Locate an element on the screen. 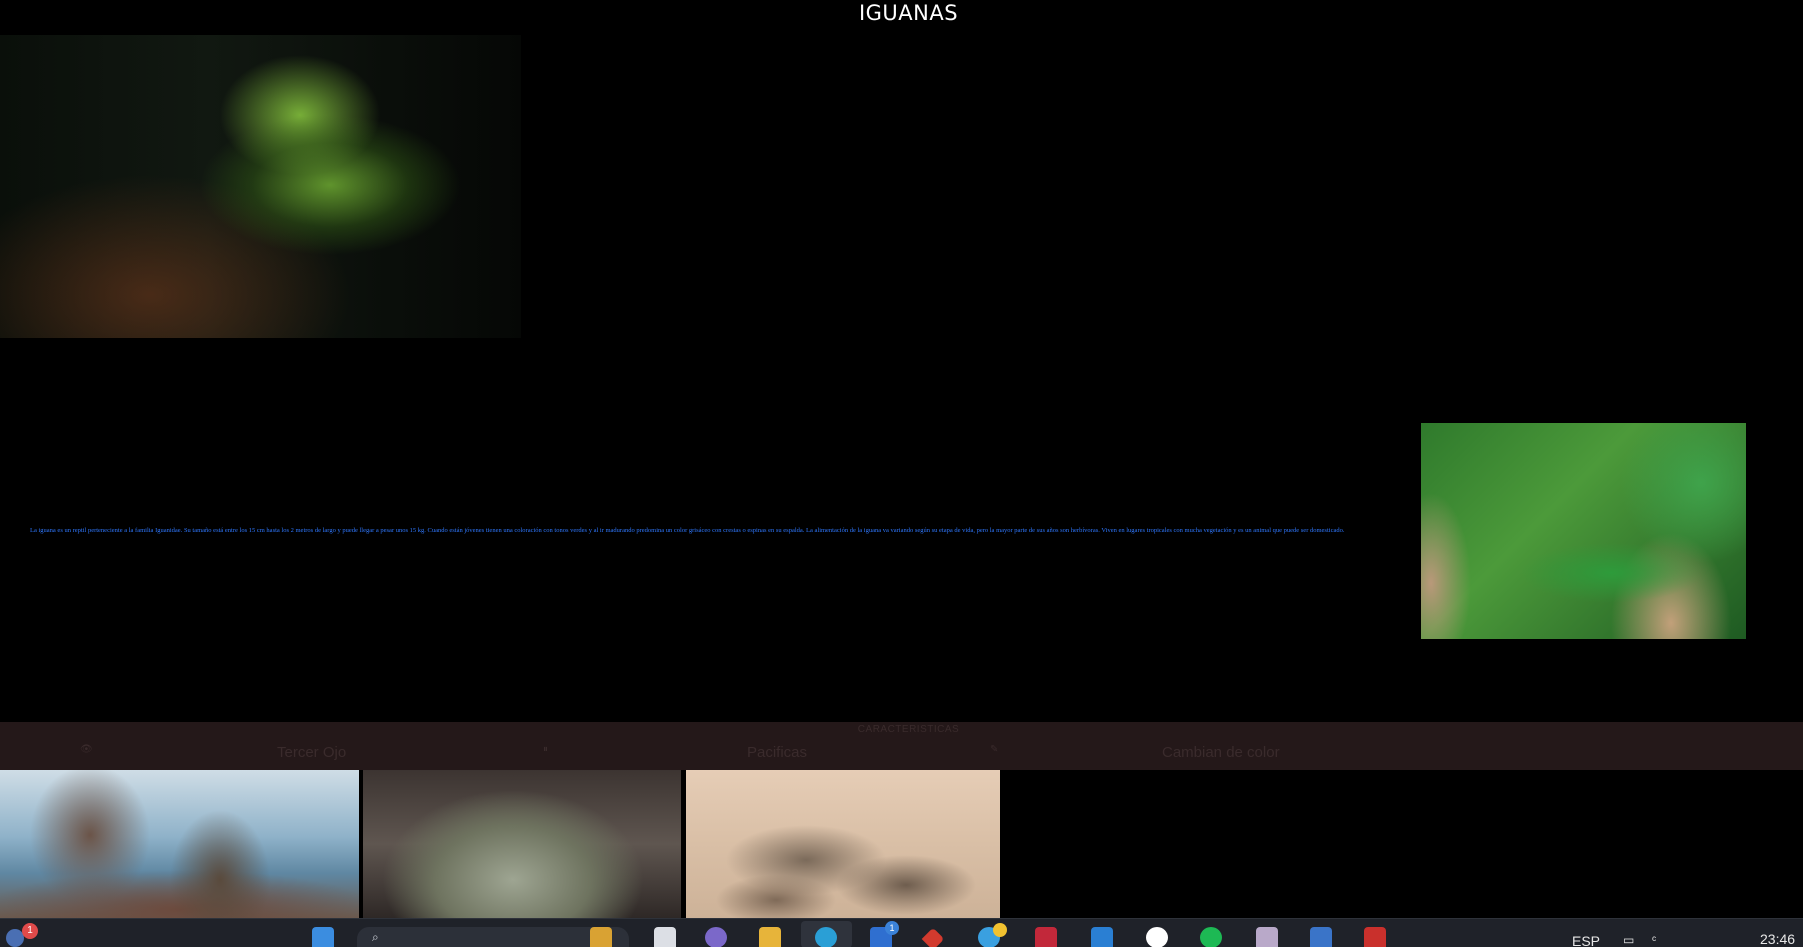  iguanas-sand-image is located at coordinates (843, 844).